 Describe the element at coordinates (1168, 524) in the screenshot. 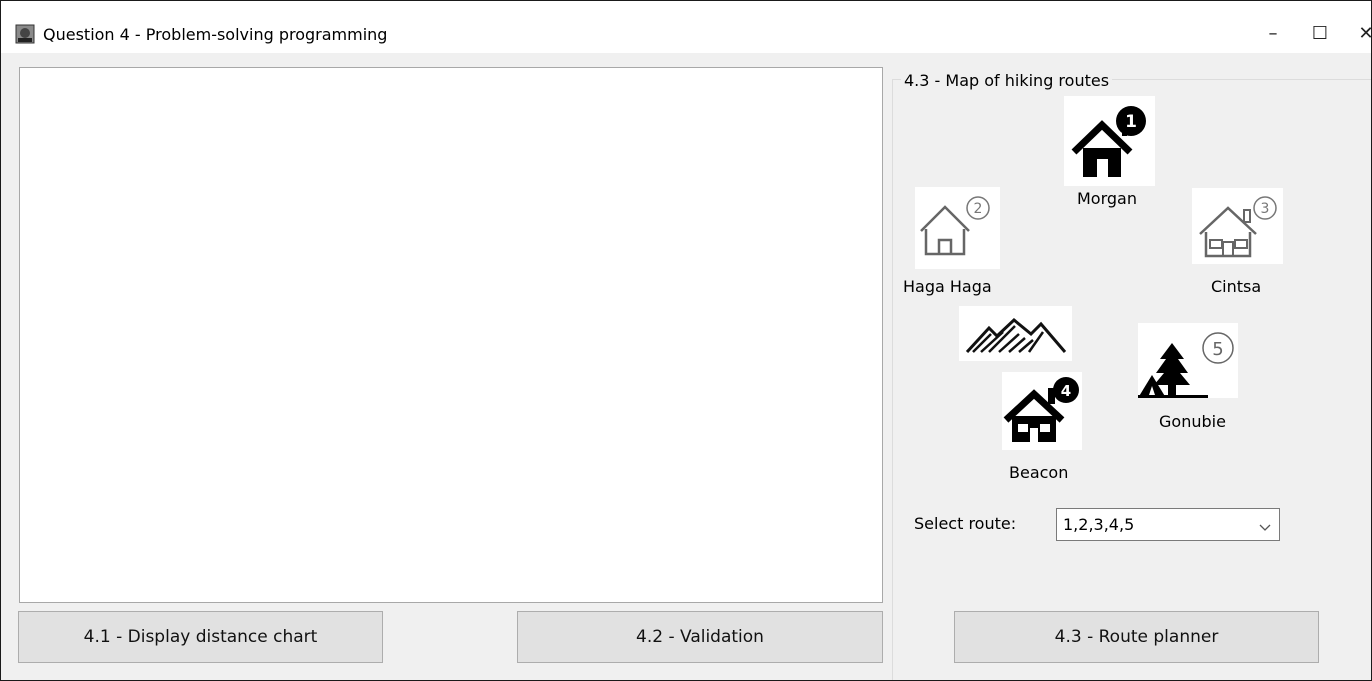

I see `route-select: 1,2,3,4,5` at that location.